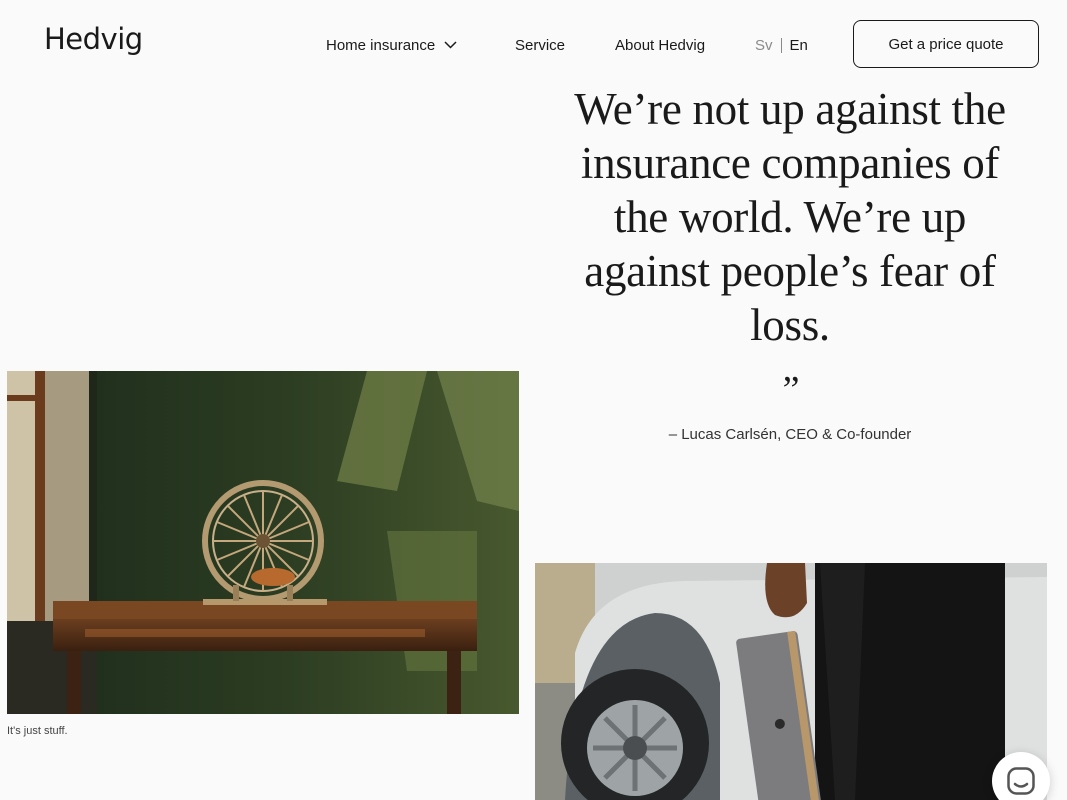  What do you see at coordinates (790, 434) in the screenshot?
I see `quote-attribution: – Lucas Carlsén, CEO & Co-founder` at bounding box center [790, 434].